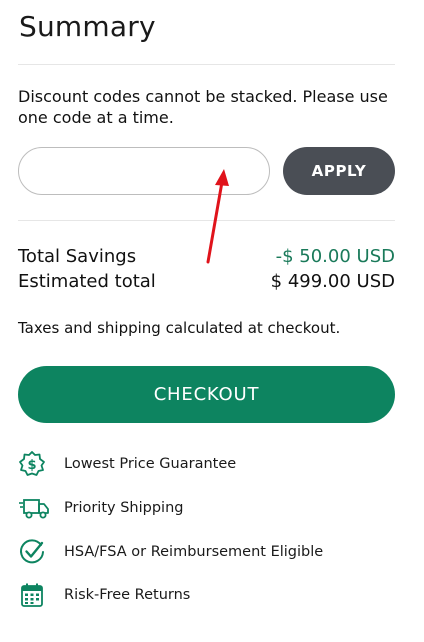 This screenshot has height=642, width=424. Describe the element at coordinates (34, 595) in the screenshot. I see `calendar-icon` at that location.